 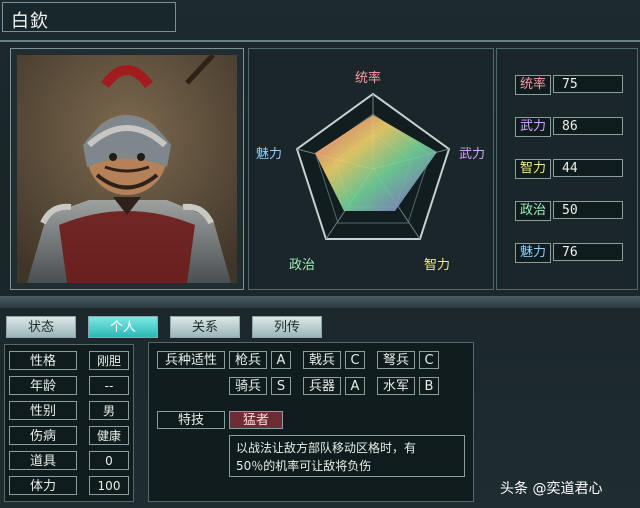 What do you see at coordinates (302, 265) in the screenshot?
I see `radar-label-bottom-left: 政治` at bounding box center [302, 265].